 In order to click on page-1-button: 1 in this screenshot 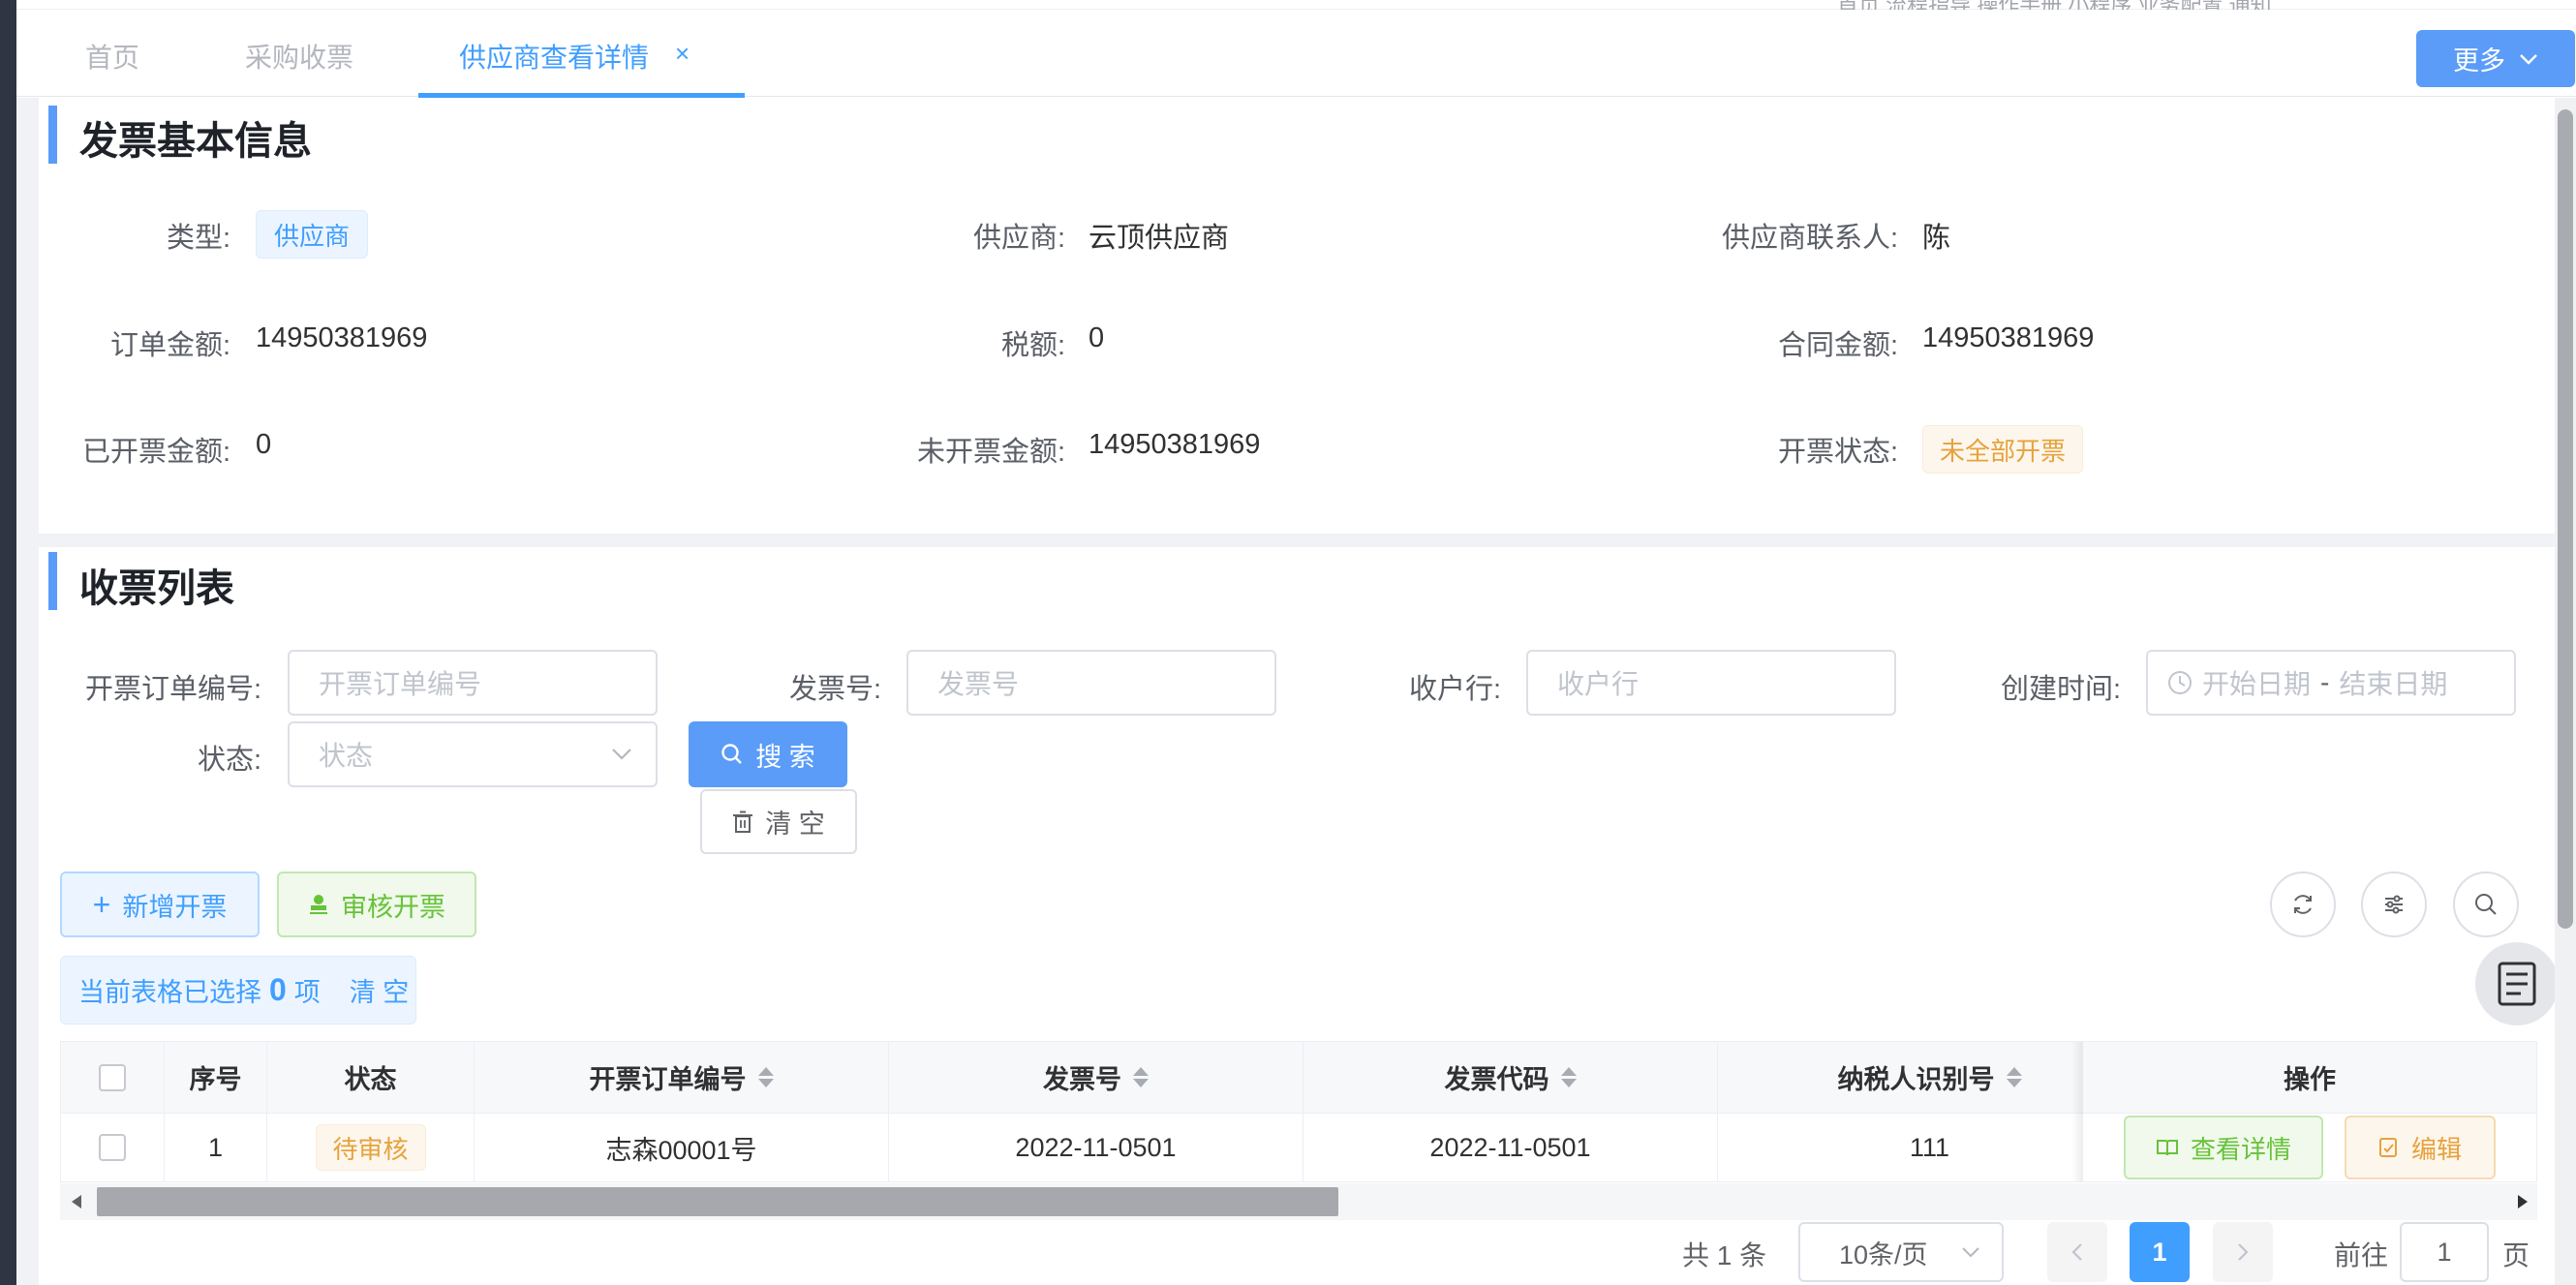, I will do `click(2160, 1252)`.